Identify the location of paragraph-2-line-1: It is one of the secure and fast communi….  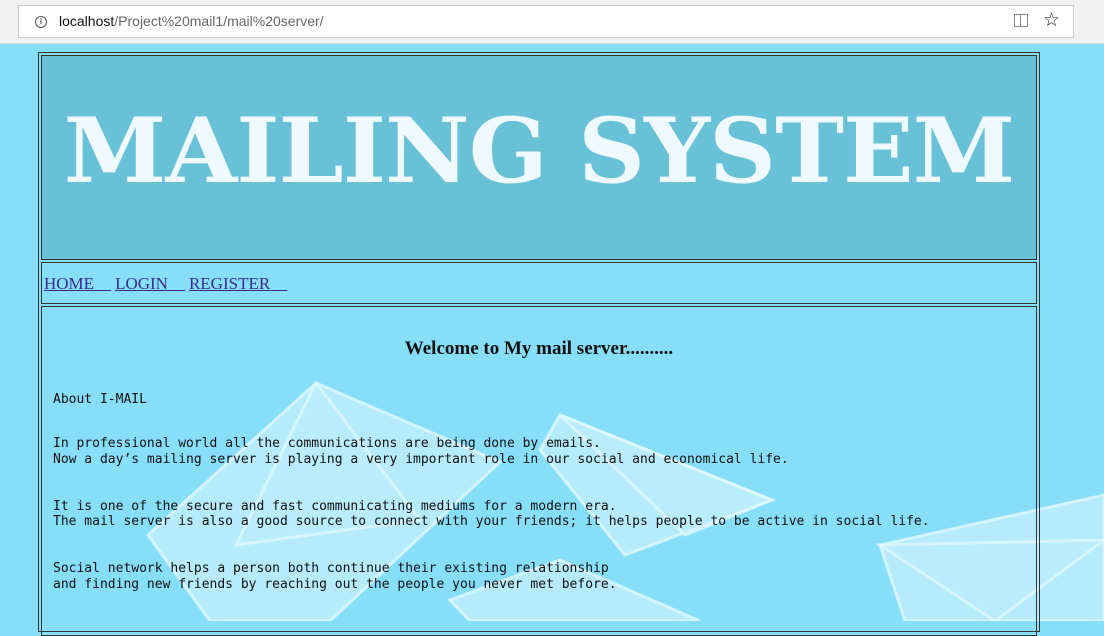
(335, 506).